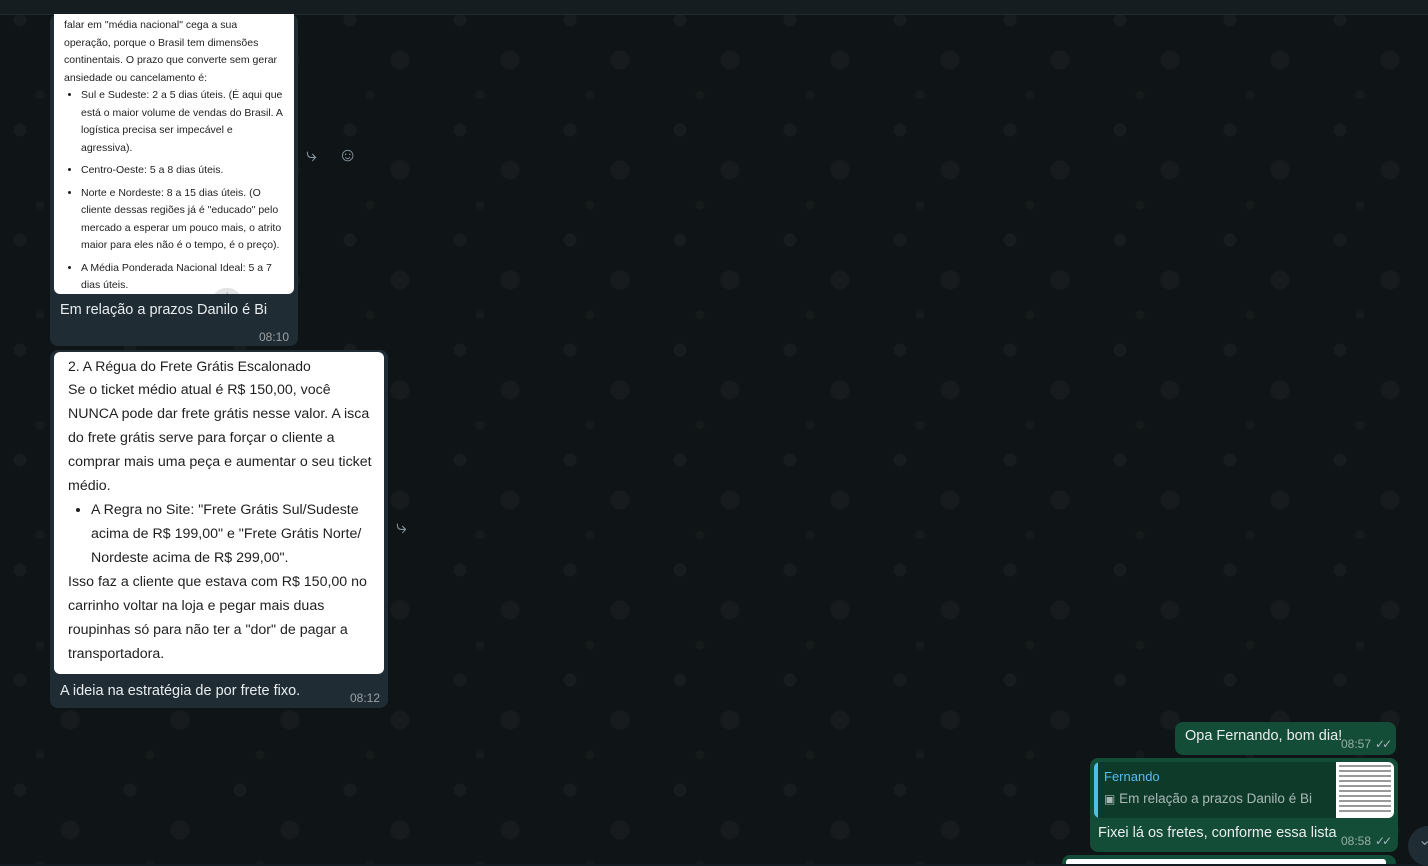  I want to click on list-item: Centro-Oeste: 5 a 8 dias úteis., so click(183, 171).